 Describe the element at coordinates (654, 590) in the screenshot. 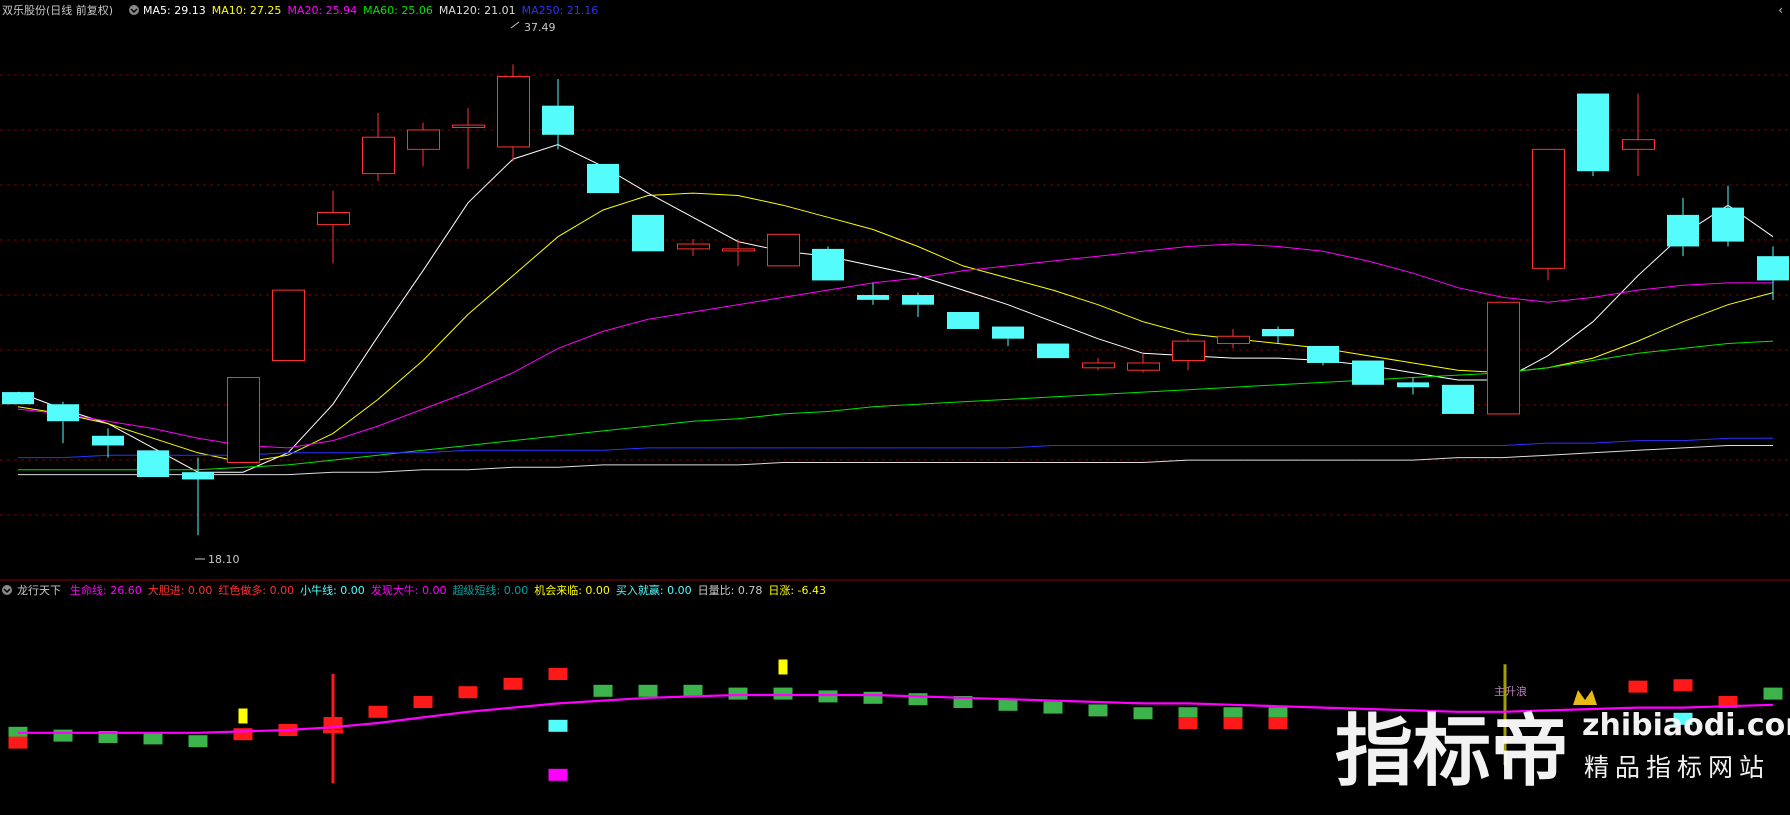

I see `indicator-legend-item: 买入就赢: 0.00` at that location.